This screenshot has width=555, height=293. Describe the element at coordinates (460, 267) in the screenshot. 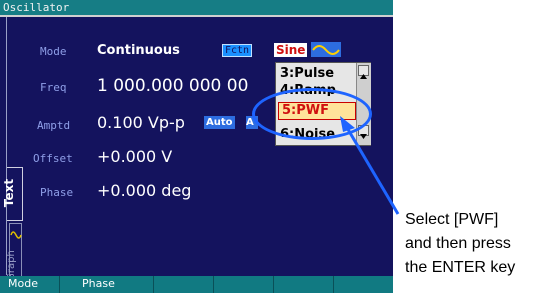

I see `instruction-line-3: the ENTER key` at that location.